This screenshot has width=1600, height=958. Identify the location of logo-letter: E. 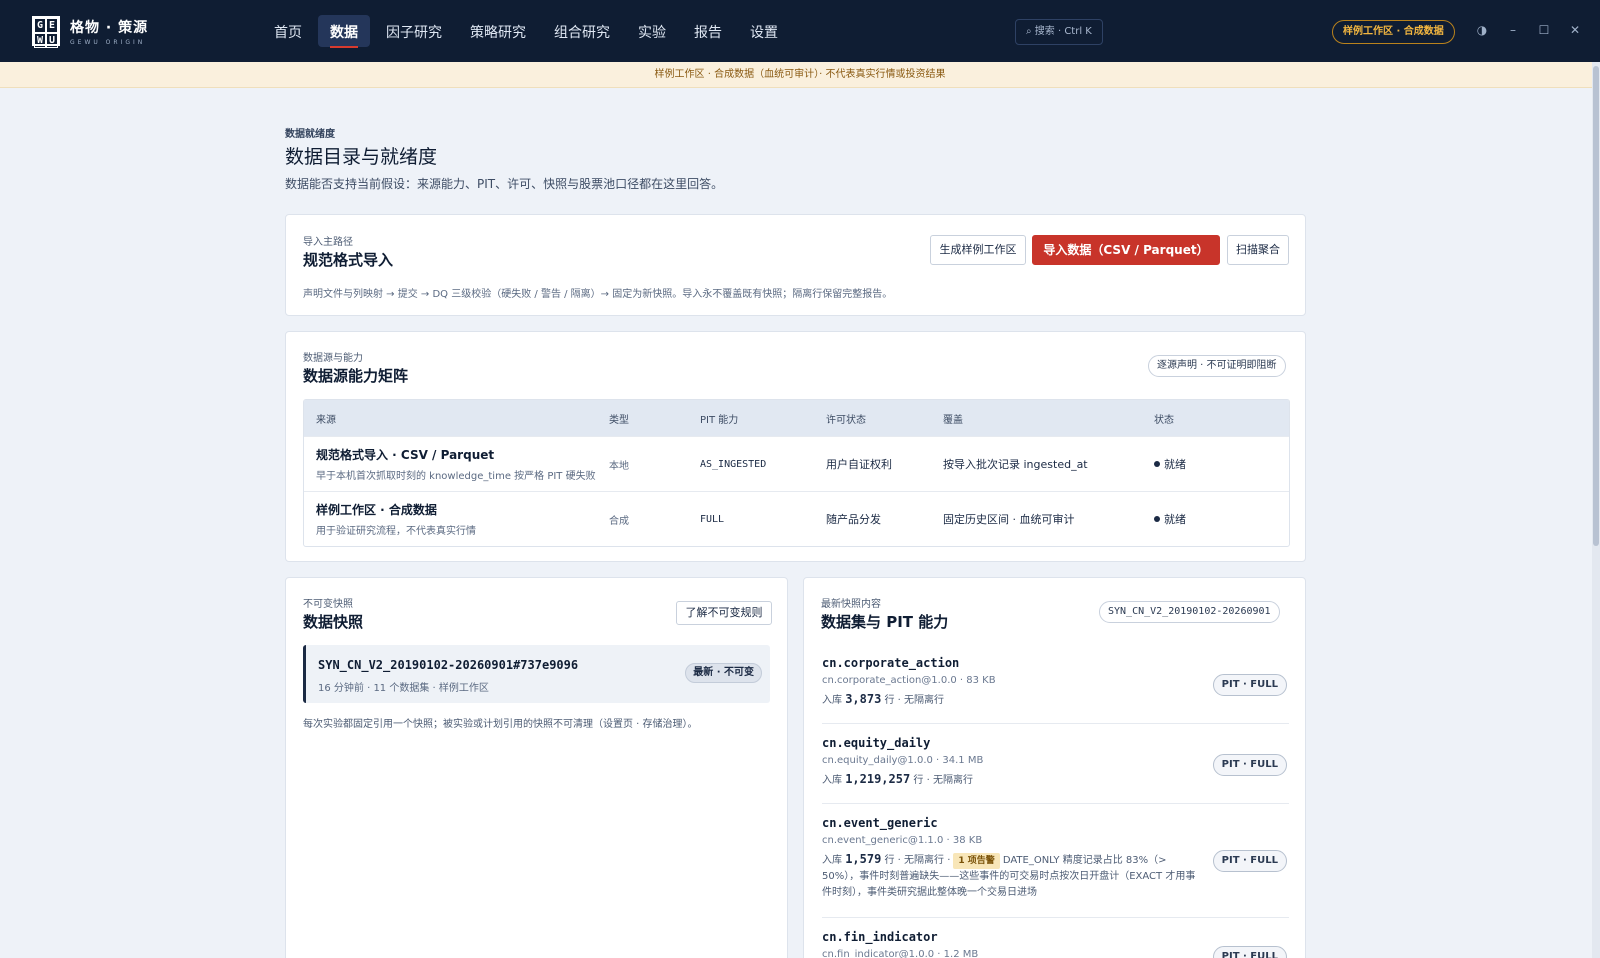
(52, 25).